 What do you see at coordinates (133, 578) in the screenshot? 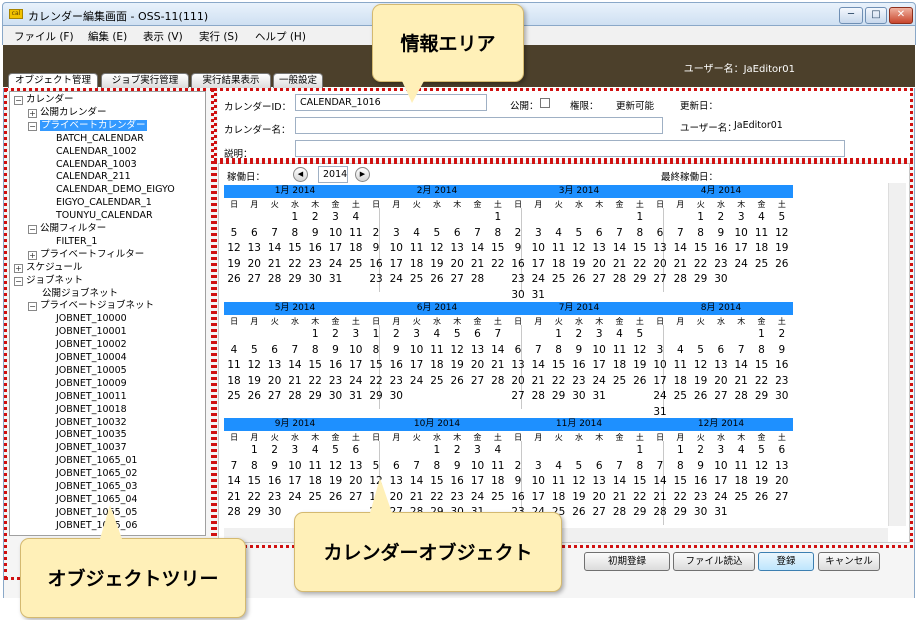
I see `object-tree-callout: オブジェクトツリー` at bounding box center [133, 578].